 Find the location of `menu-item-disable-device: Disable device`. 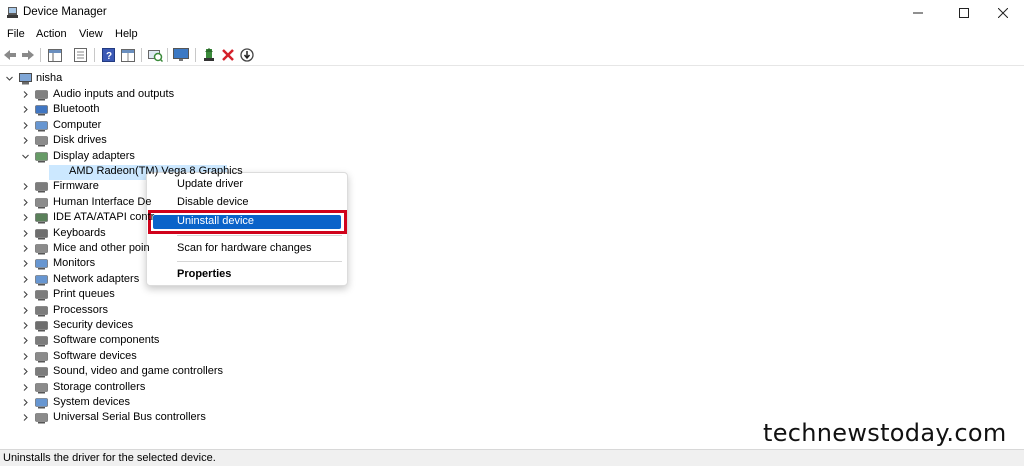

menu-item-disable-device: Disable device is located at coordinates (213, 202).